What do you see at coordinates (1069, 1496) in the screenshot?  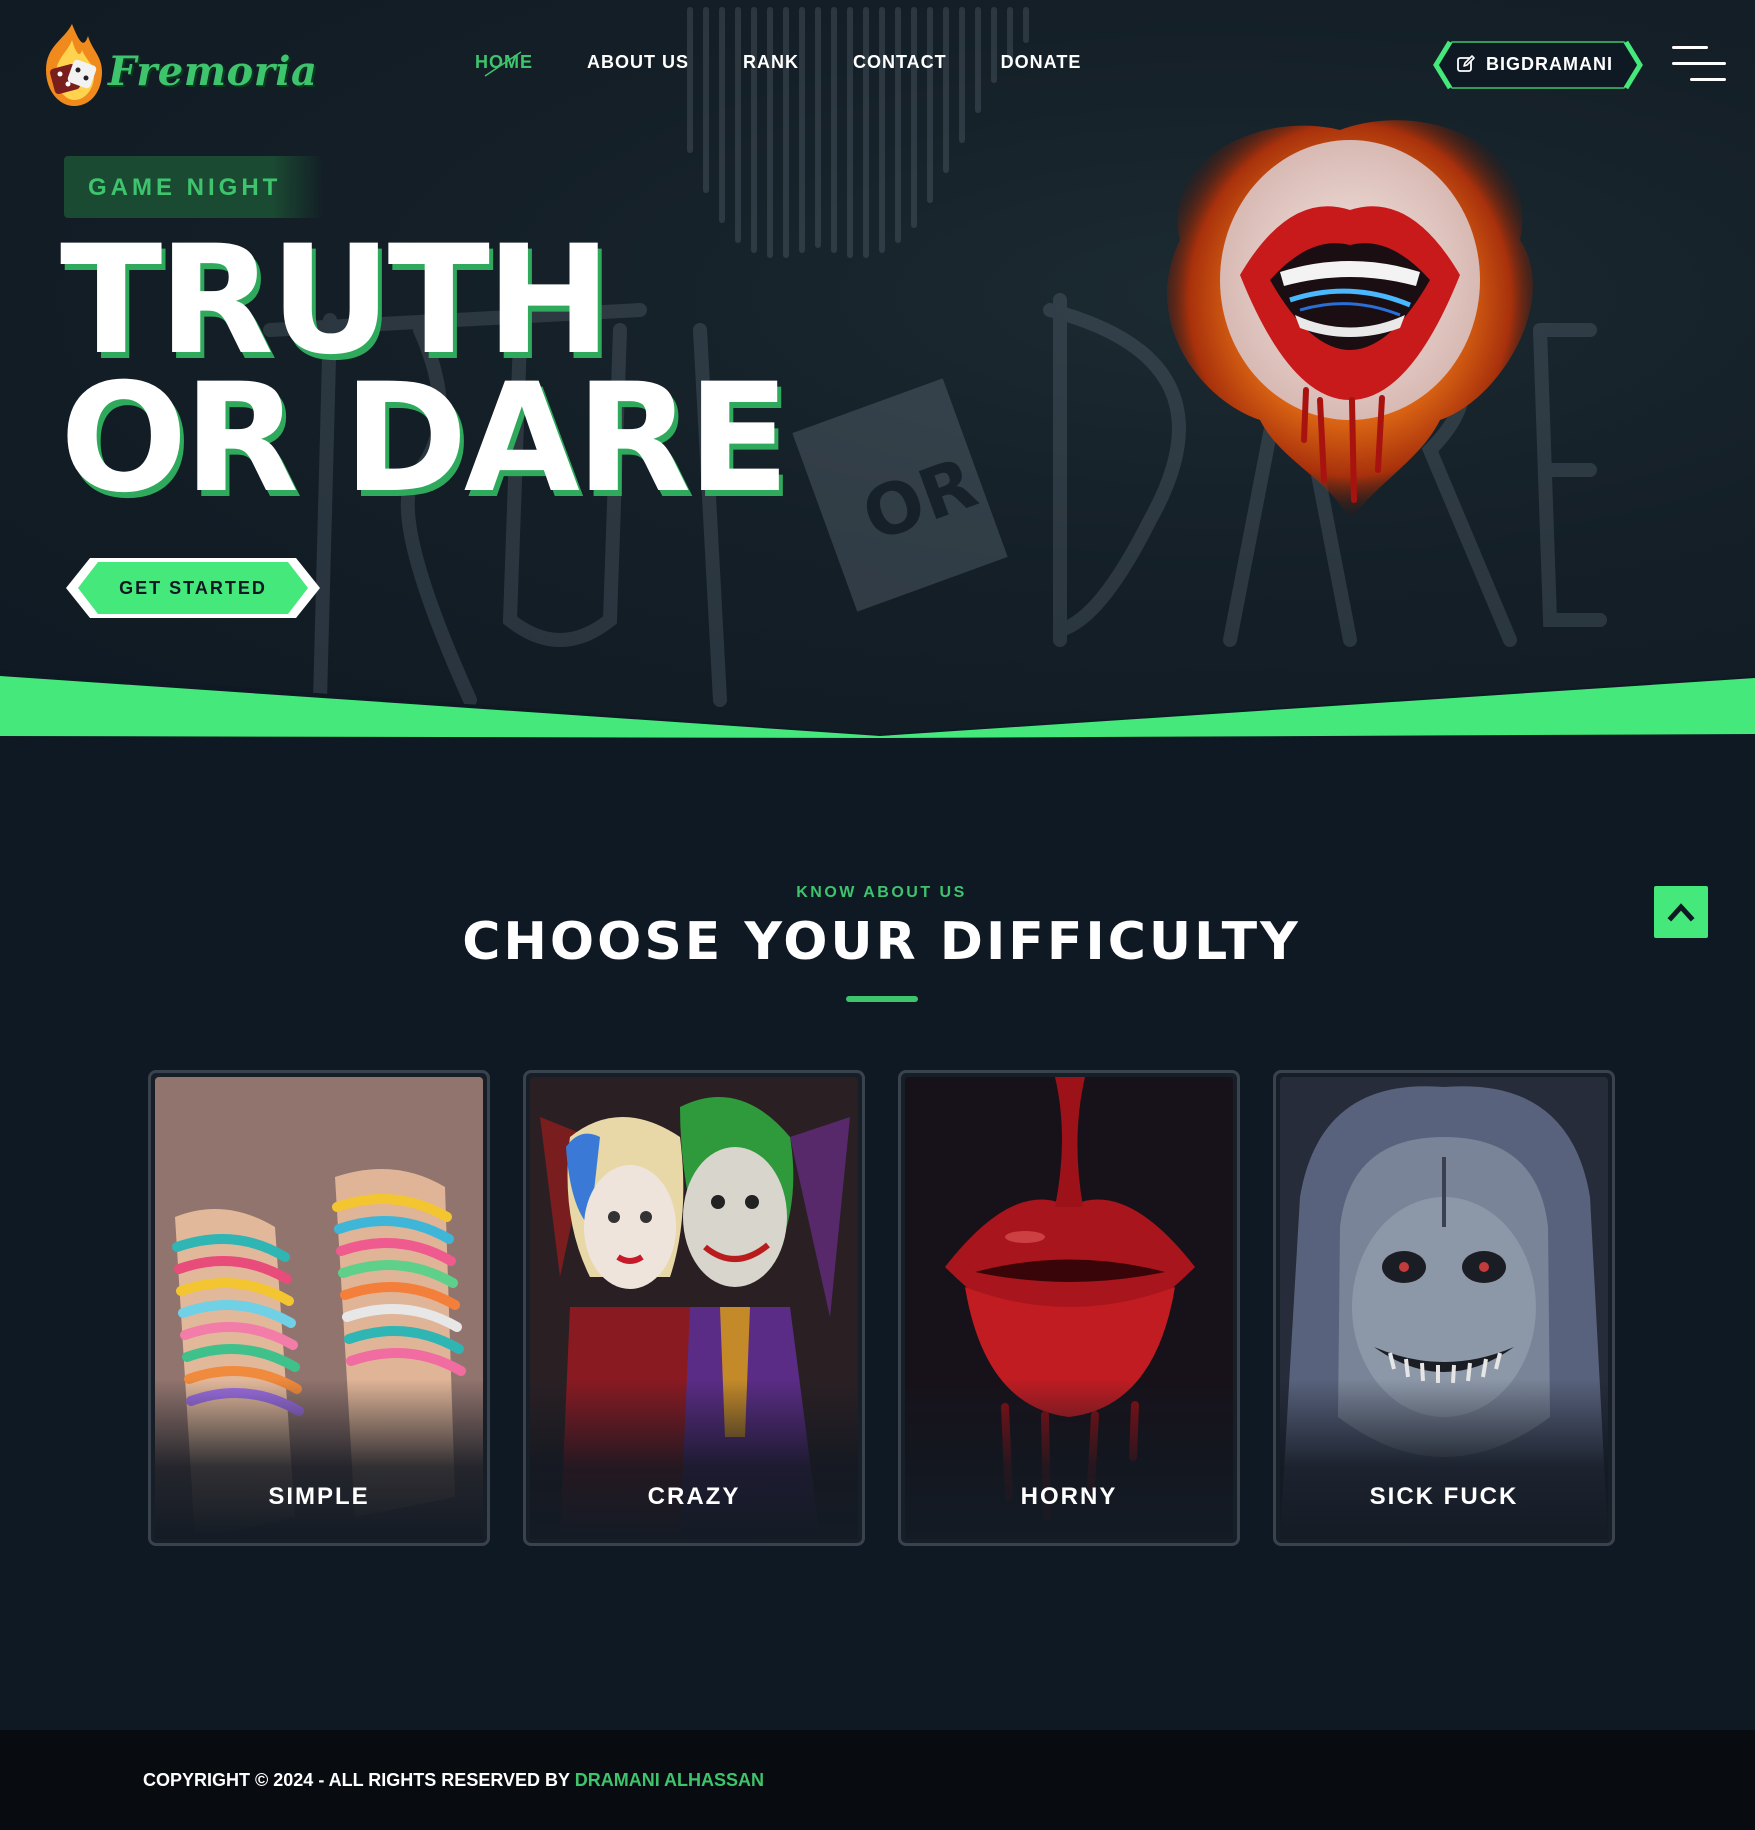 I see `card-label: HORNY` at bounding box center [1069, 1496].